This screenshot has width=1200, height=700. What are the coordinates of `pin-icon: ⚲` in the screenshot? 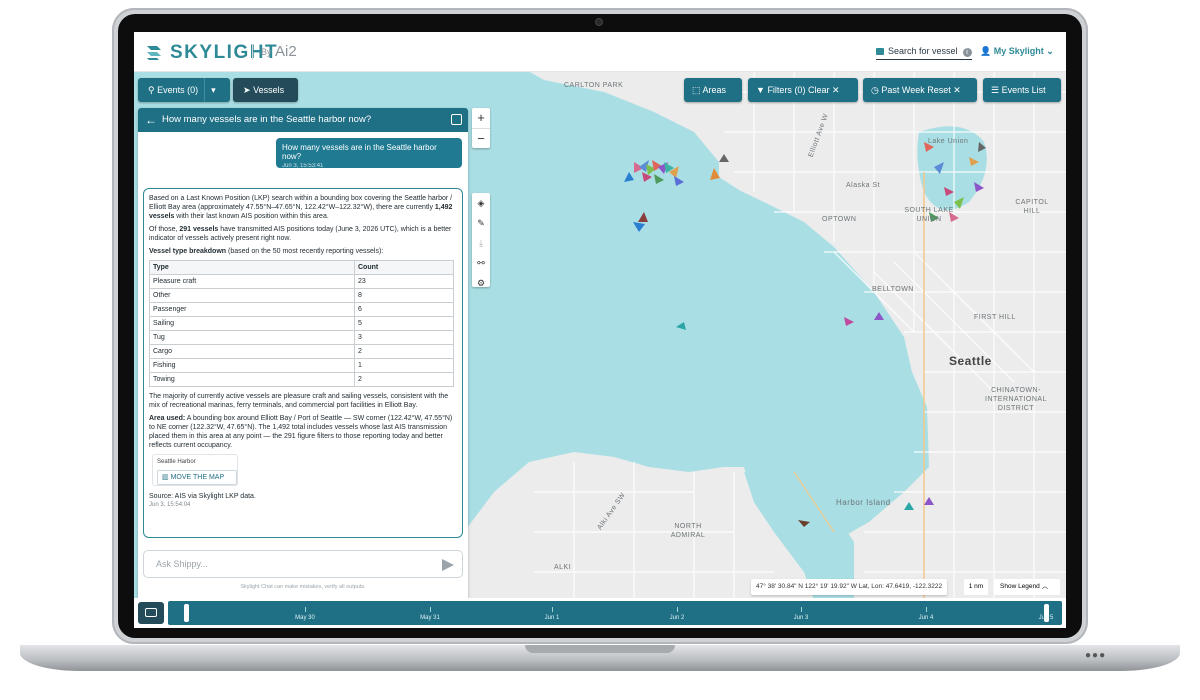 It's located at (151, 90).